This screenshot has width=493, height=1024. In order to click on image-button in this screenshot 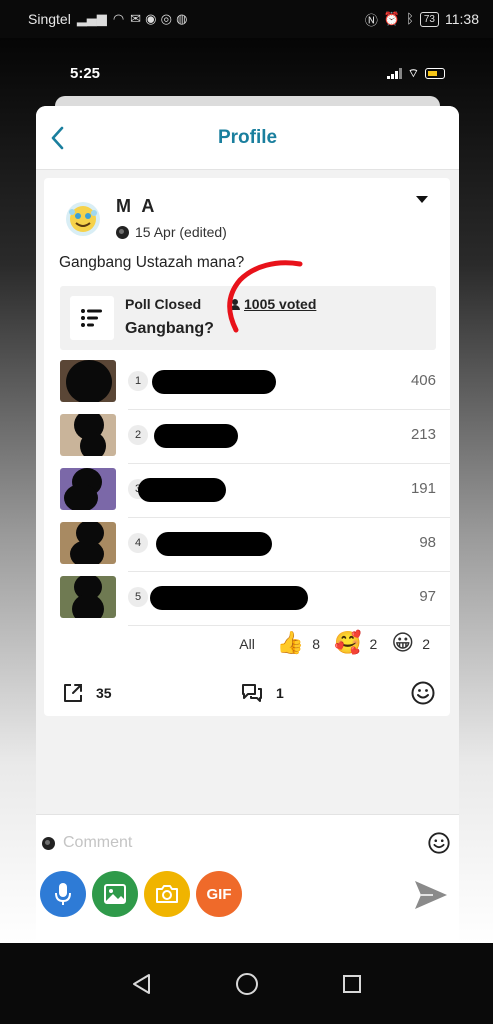, I will do `click(115, 894)`.